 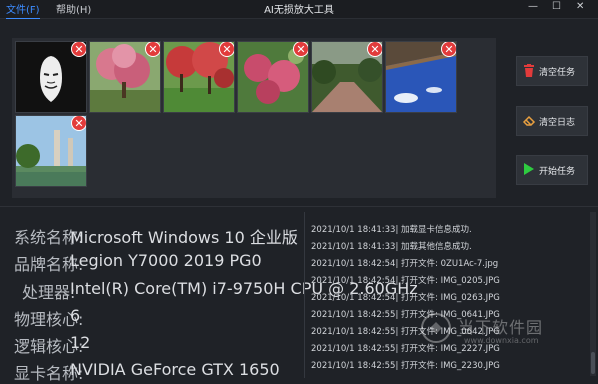 What do you see at coordinates (75, 315) in the screenshot?
I see `info-value-physical-cores: 6` at bounding box center [75, 315].